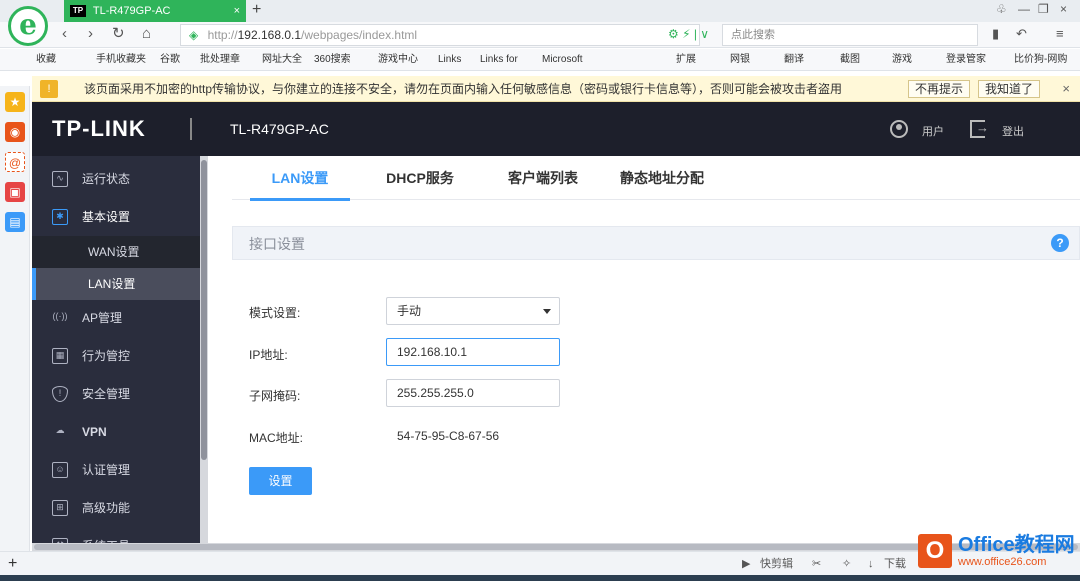  I want to click on browser-tab: TP TL-R479GP-AC ×, so click(155, 11).